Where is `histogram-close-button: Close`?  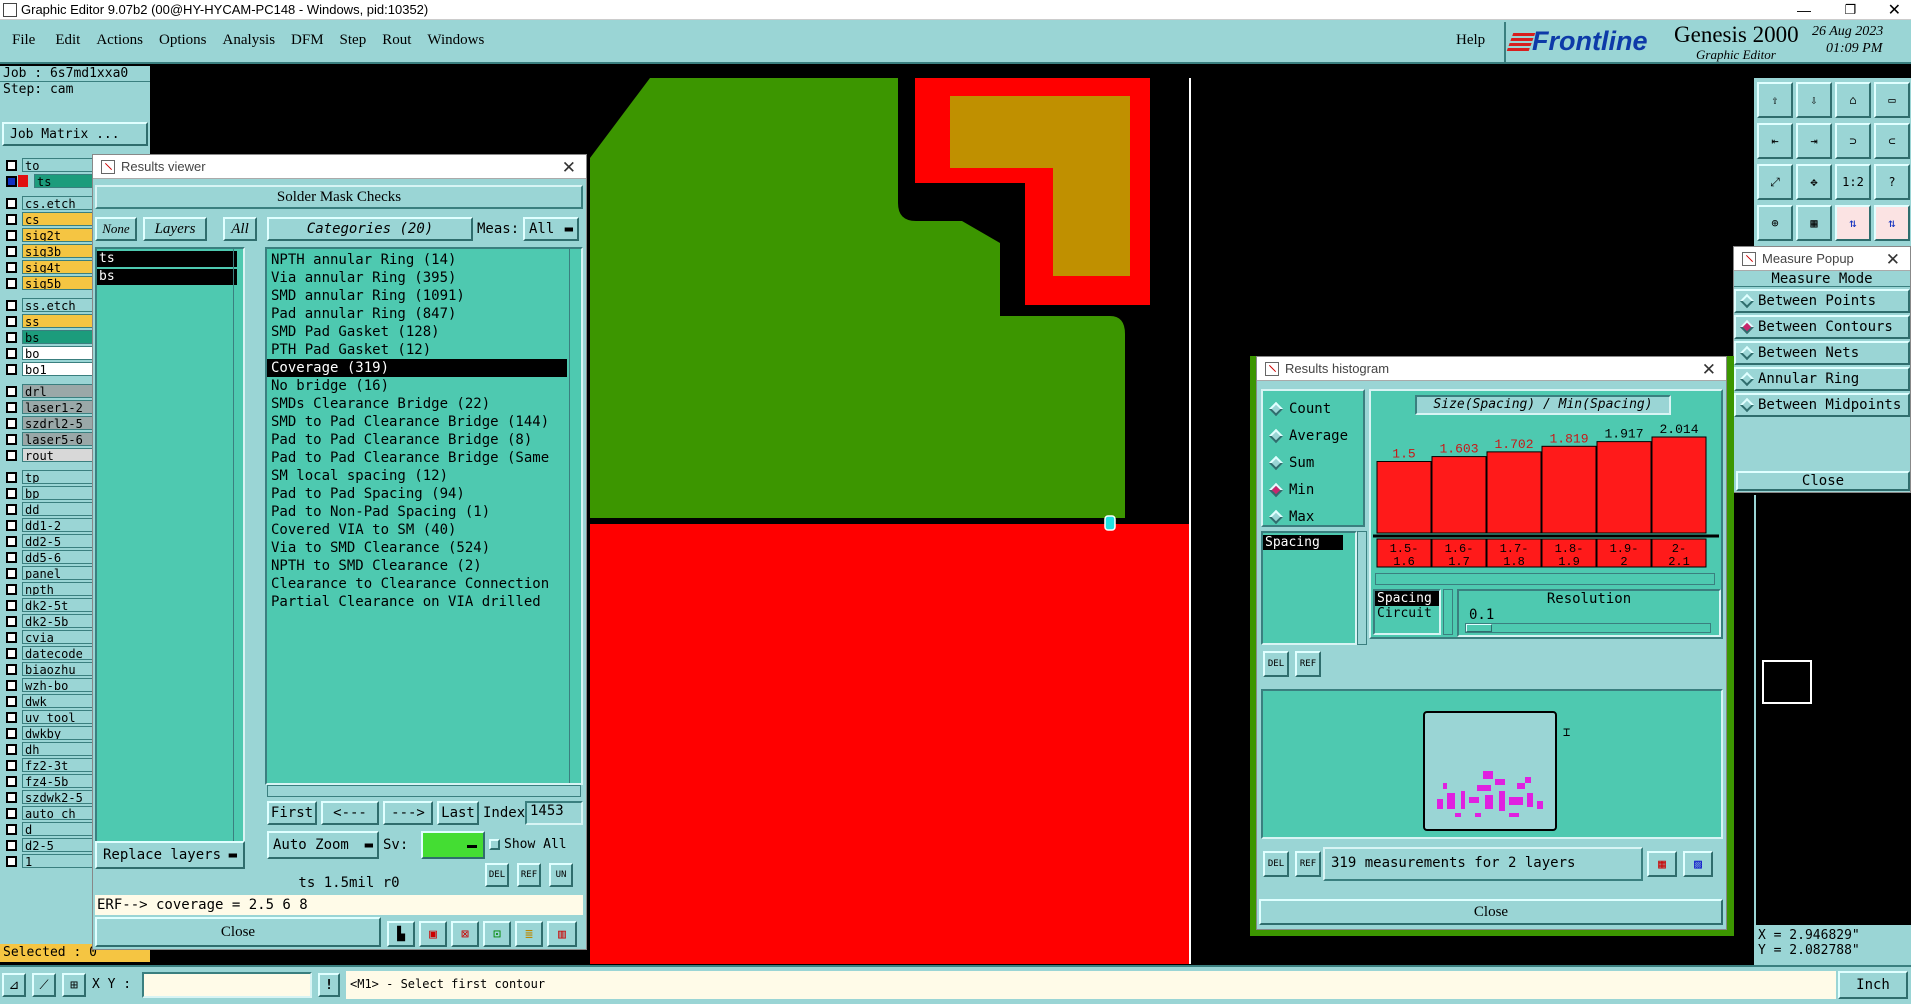
histogram-close-button: Close is located at coordinates (1491, 912).